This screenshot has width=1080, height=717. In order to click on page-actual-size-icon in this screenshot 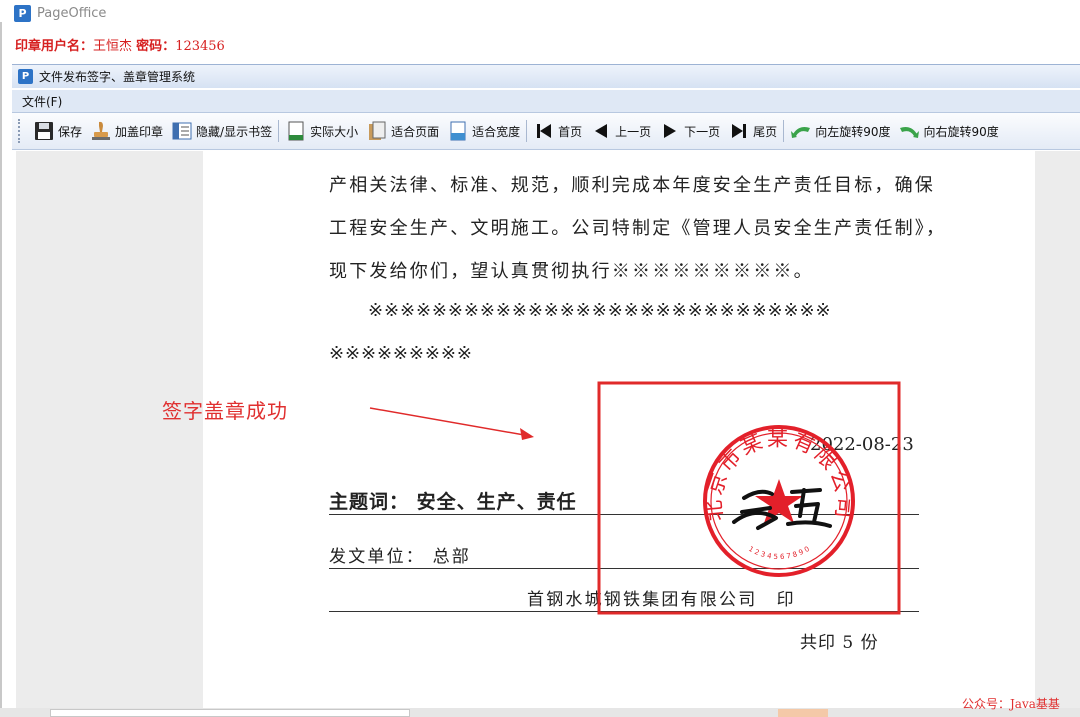, I will do `click(296, 131)`.